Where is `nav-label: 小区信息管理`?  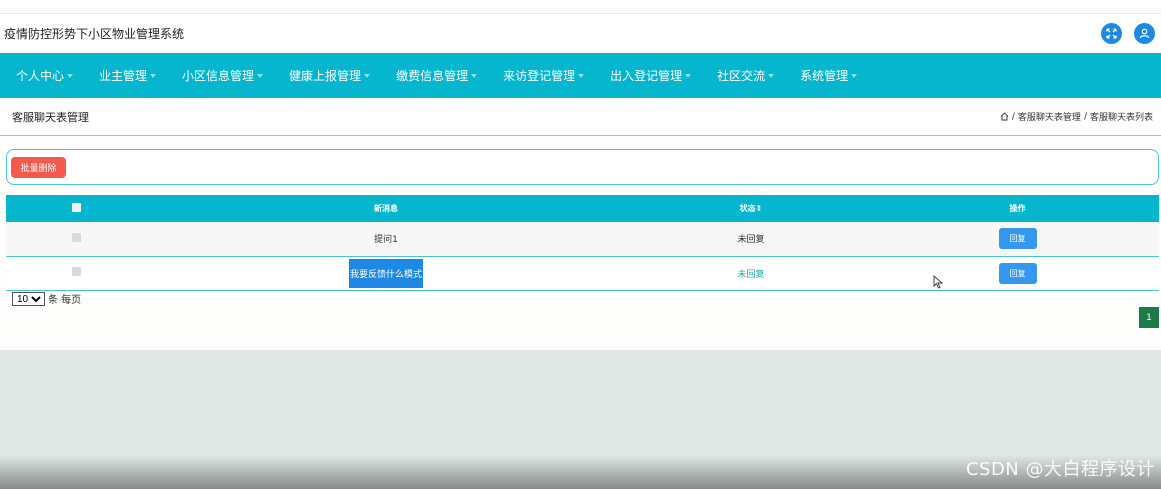
nav-label: 小区信息管理 is located at coordinates (218, 76).